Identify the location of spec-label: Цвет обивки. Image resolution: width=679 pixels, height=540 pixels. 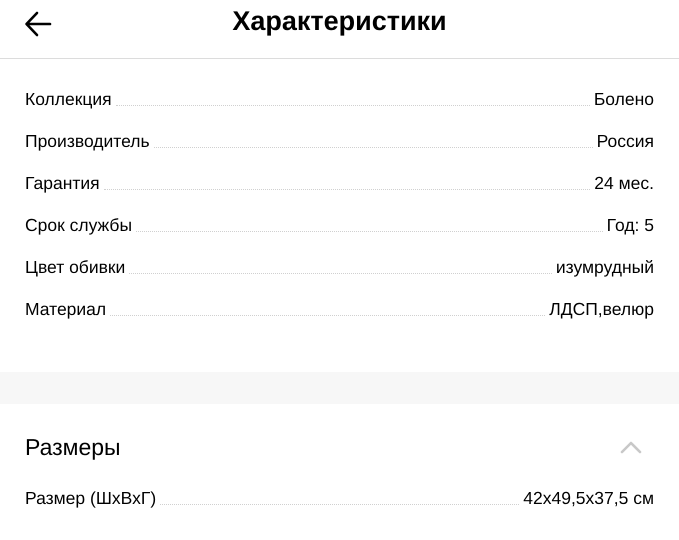
(75, 267).